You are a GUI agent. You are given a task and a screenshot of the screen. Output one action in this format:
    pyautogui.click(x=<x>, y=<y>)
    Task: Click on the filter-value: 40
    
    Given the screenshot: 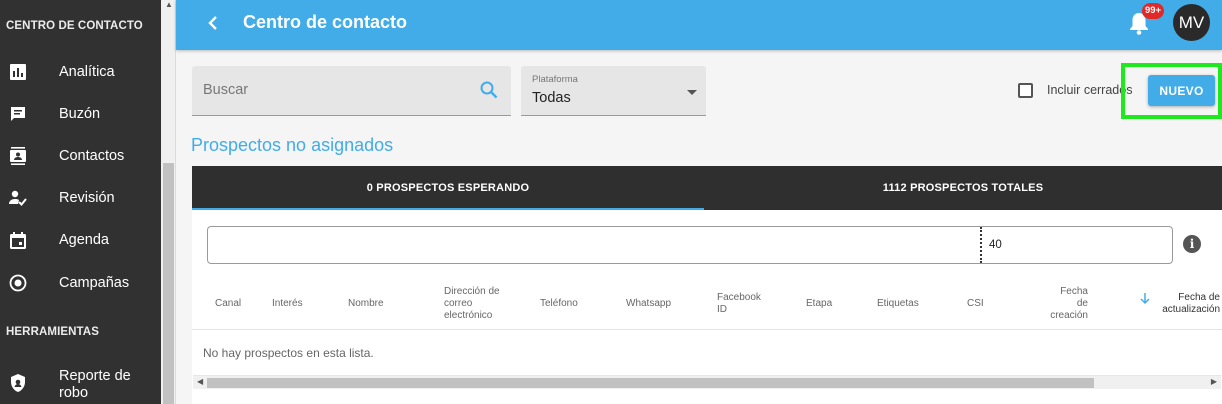 What is the action you would take?
    pyautogui.click(x=995, y=245)
    